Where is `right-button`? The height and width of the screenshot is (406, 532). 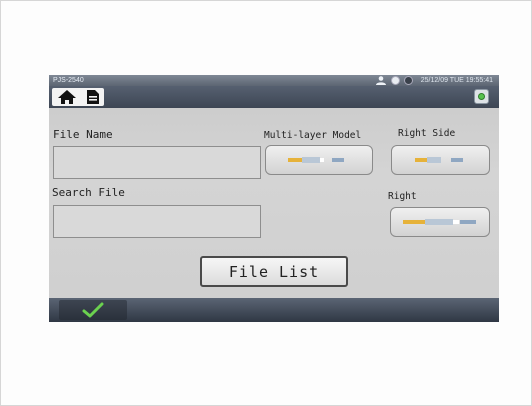
right-button is located at coordinates (440, 222).